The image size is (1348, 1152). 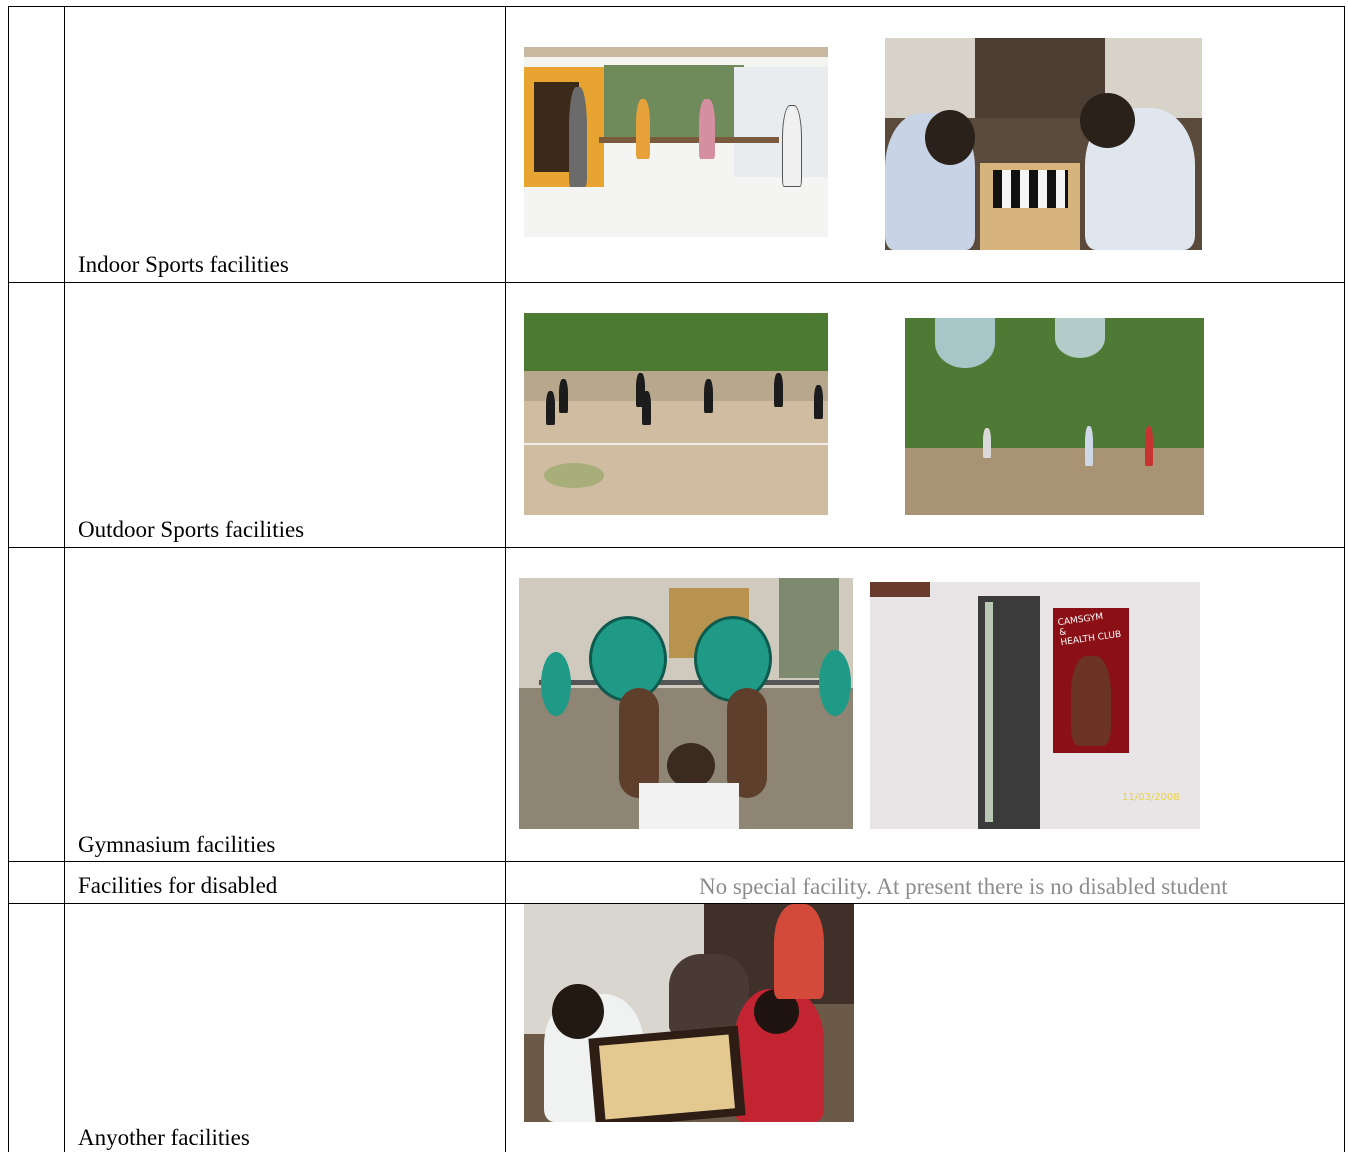 I want to click on chess-photo, so click(x=1043, y=144).